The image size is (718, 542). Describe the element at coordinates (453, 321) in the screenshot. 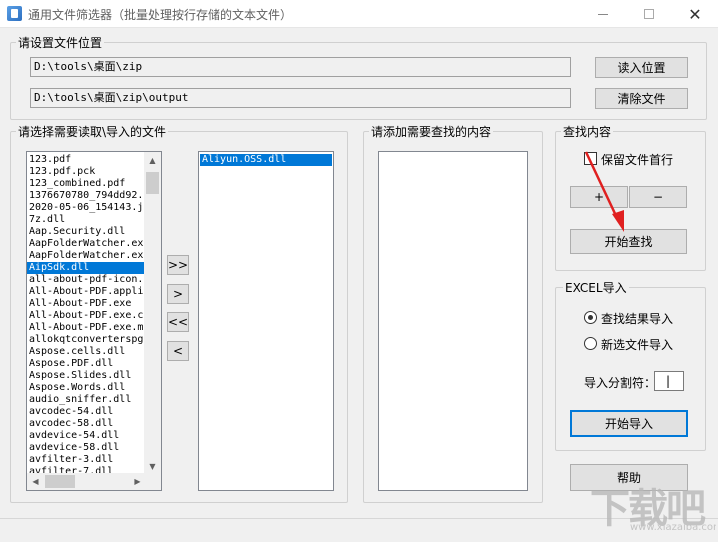

I see `search-content-list` at that location.